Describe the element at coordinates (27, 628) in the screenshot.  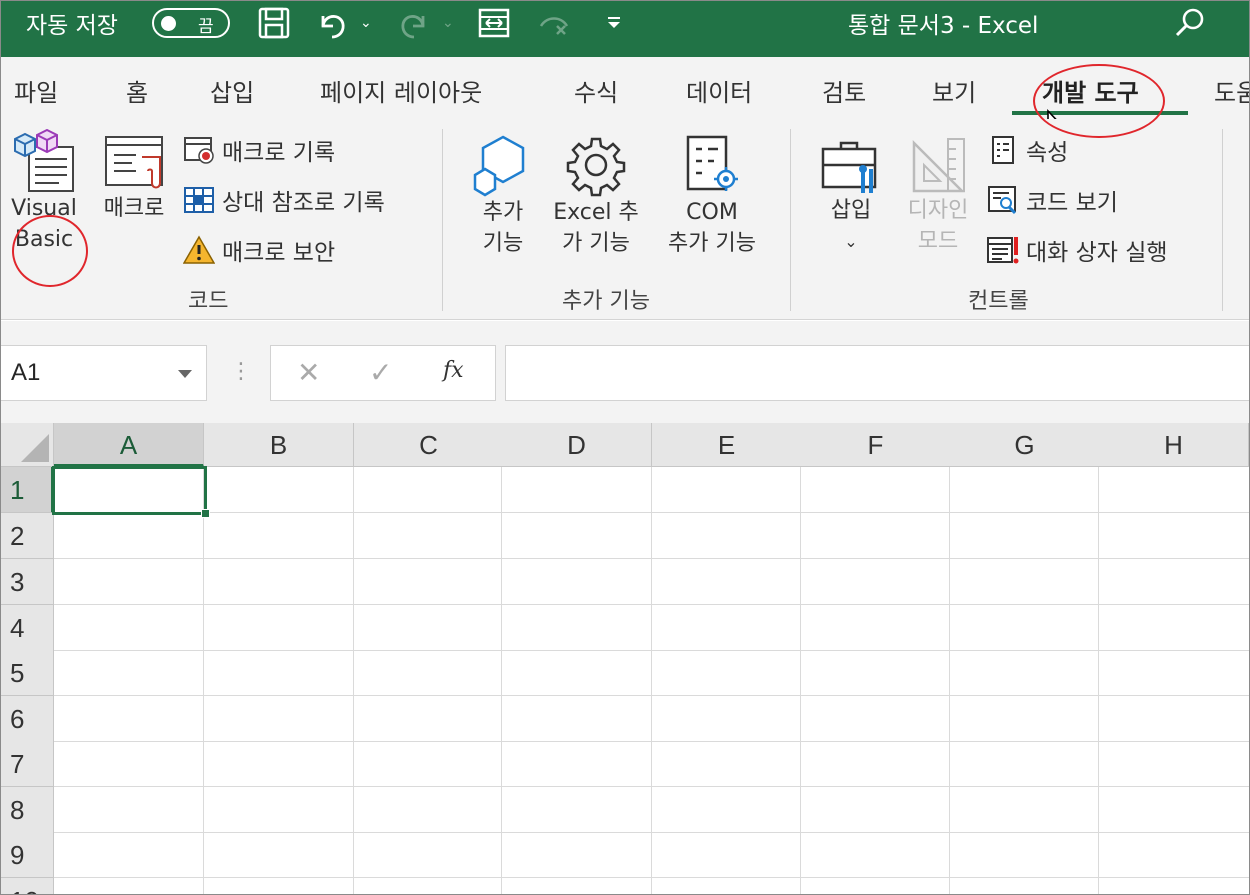
I see `row-header-4: 4` at that location.